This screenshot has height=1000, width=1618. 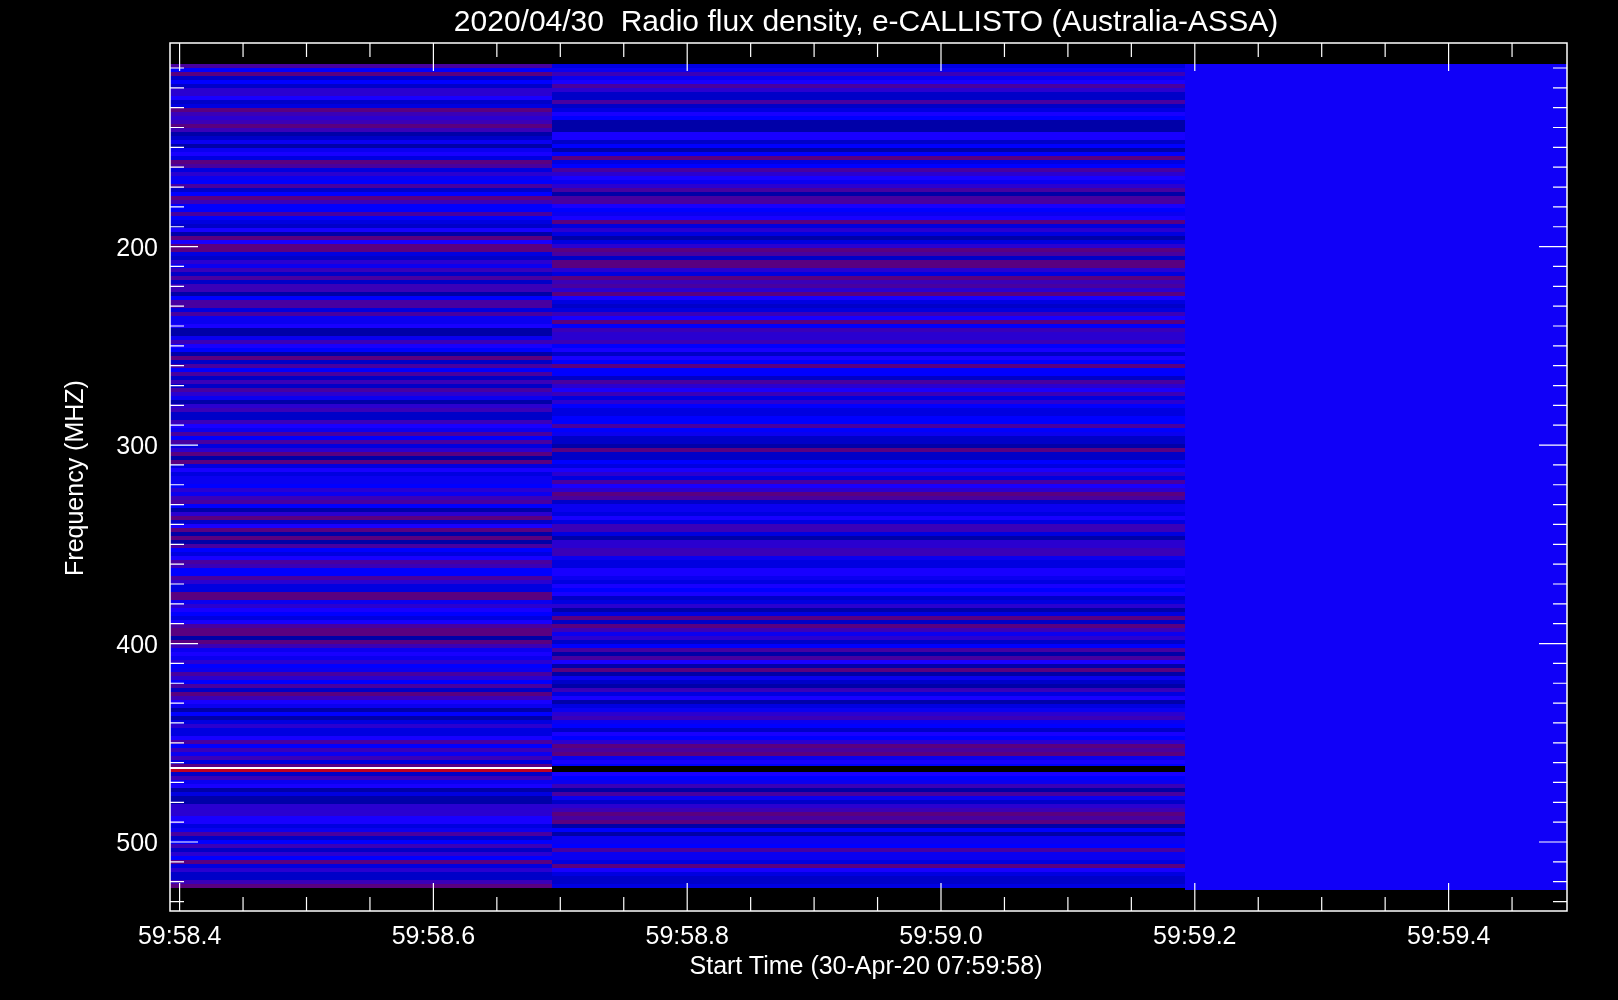 What do you see at coordinates (137, 445) in the screenshot?
I see `tick-label: 300` at bounding box center [137, 445].